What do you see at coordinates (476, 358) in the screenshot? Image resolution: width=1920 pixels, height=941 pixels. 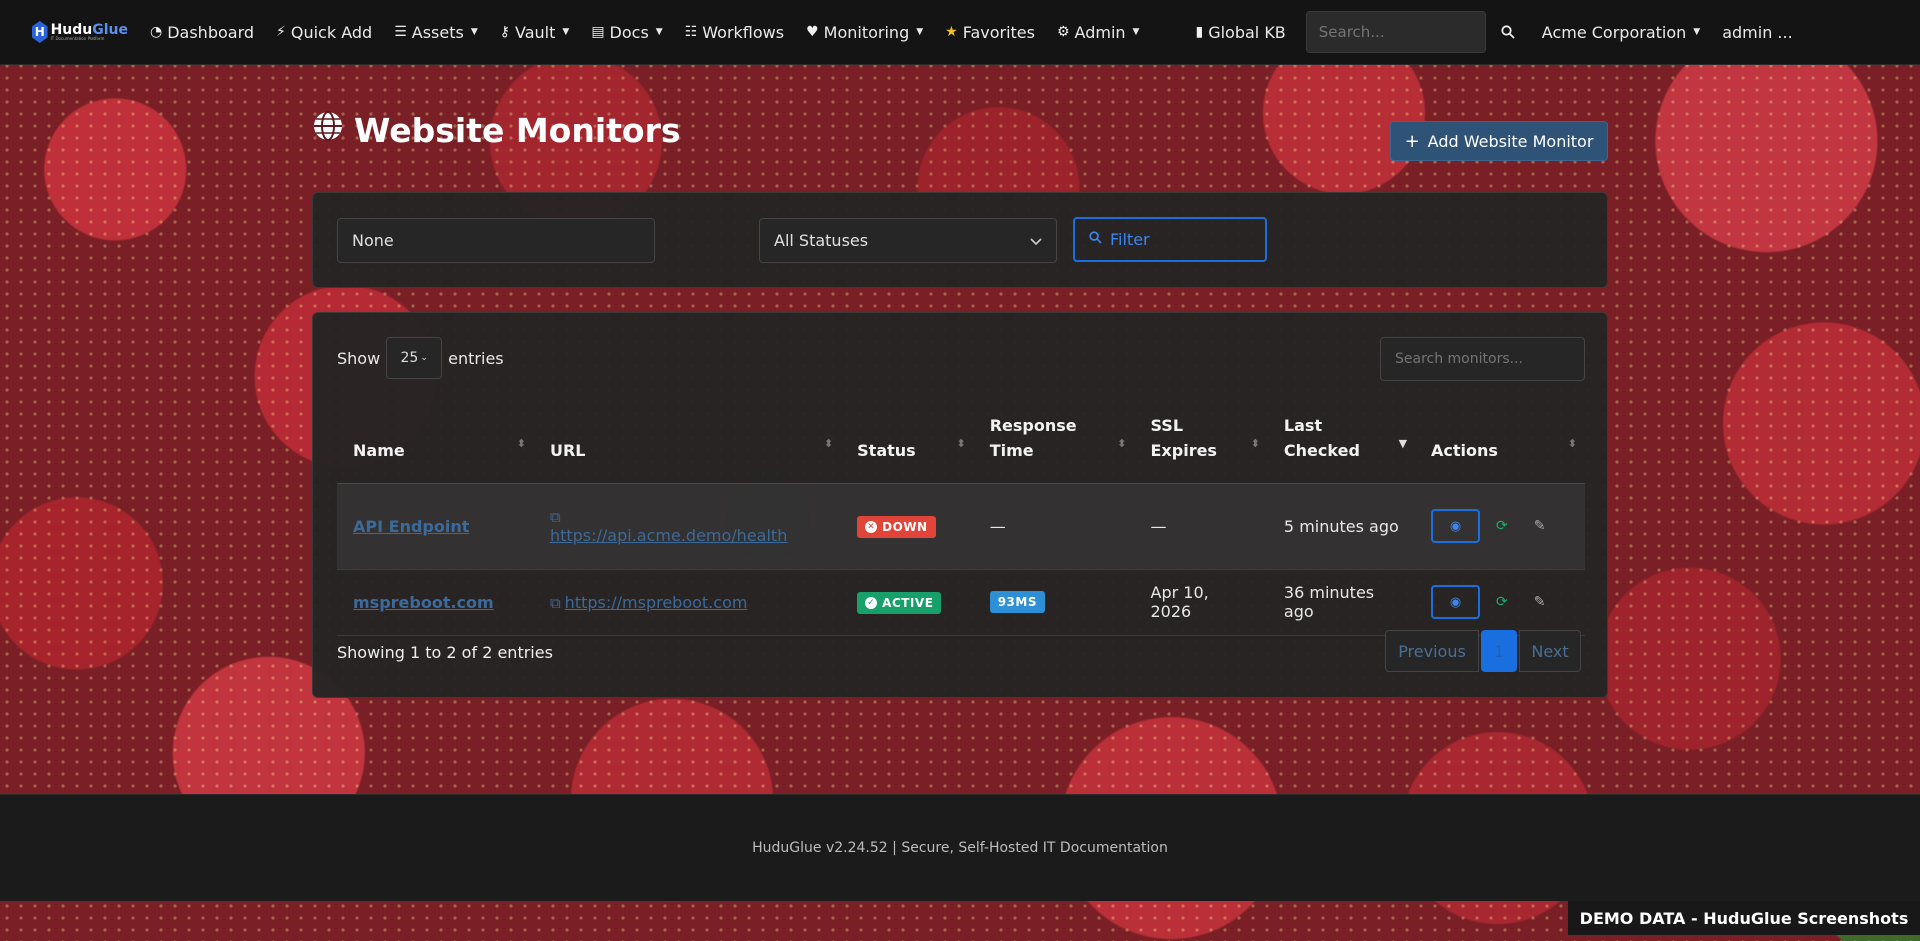 I see `entries-label: entries` at bounding box center [476, 358].